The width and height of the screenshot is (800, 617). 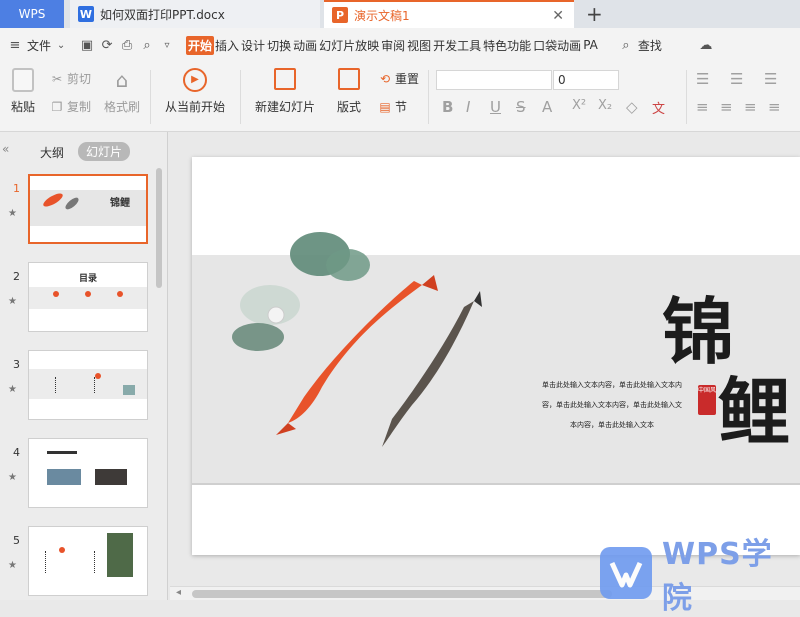 What do you see at coordinates (285, 79) in the screenshot?
I see `new-slide-icon` at bounding box center [285, 79].